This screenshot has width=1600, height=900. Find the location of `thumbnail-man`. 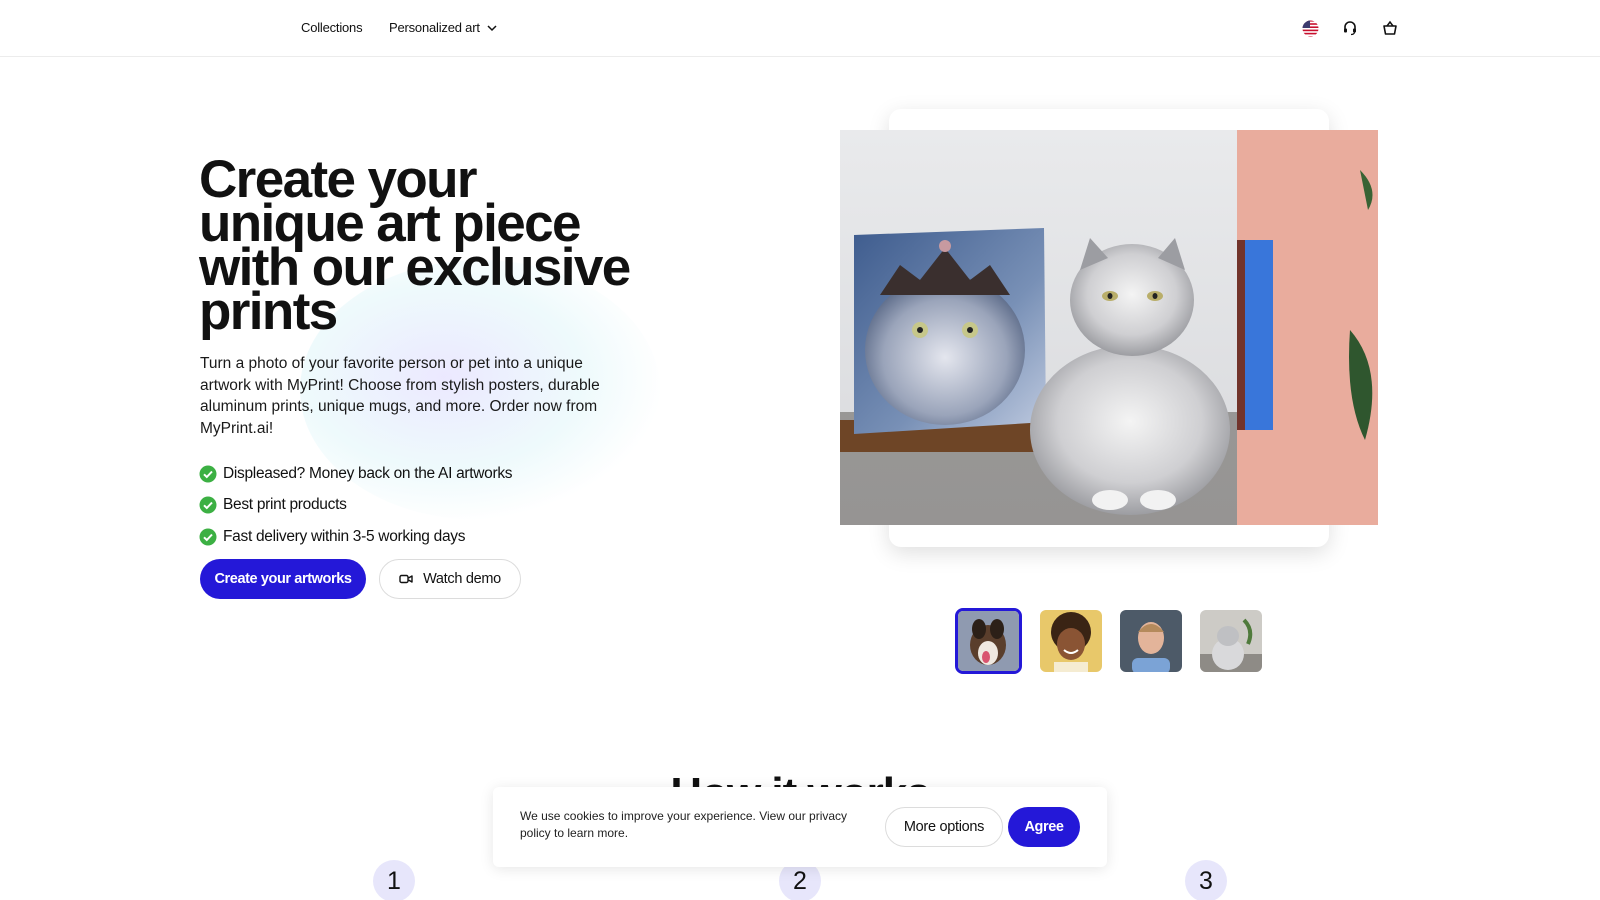

thumbnail-man is located at coordinates (1151, 641).